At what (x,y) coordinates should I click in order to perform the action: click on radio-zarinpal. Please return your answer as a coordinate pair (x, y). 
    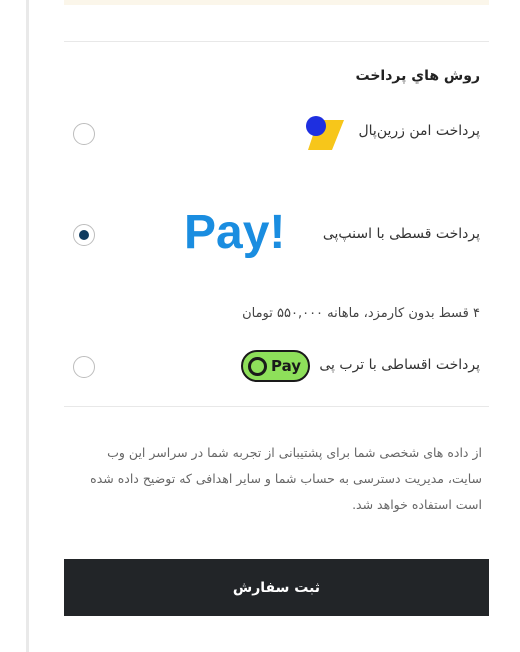
    Looking at the image, I should click on (84, 134).